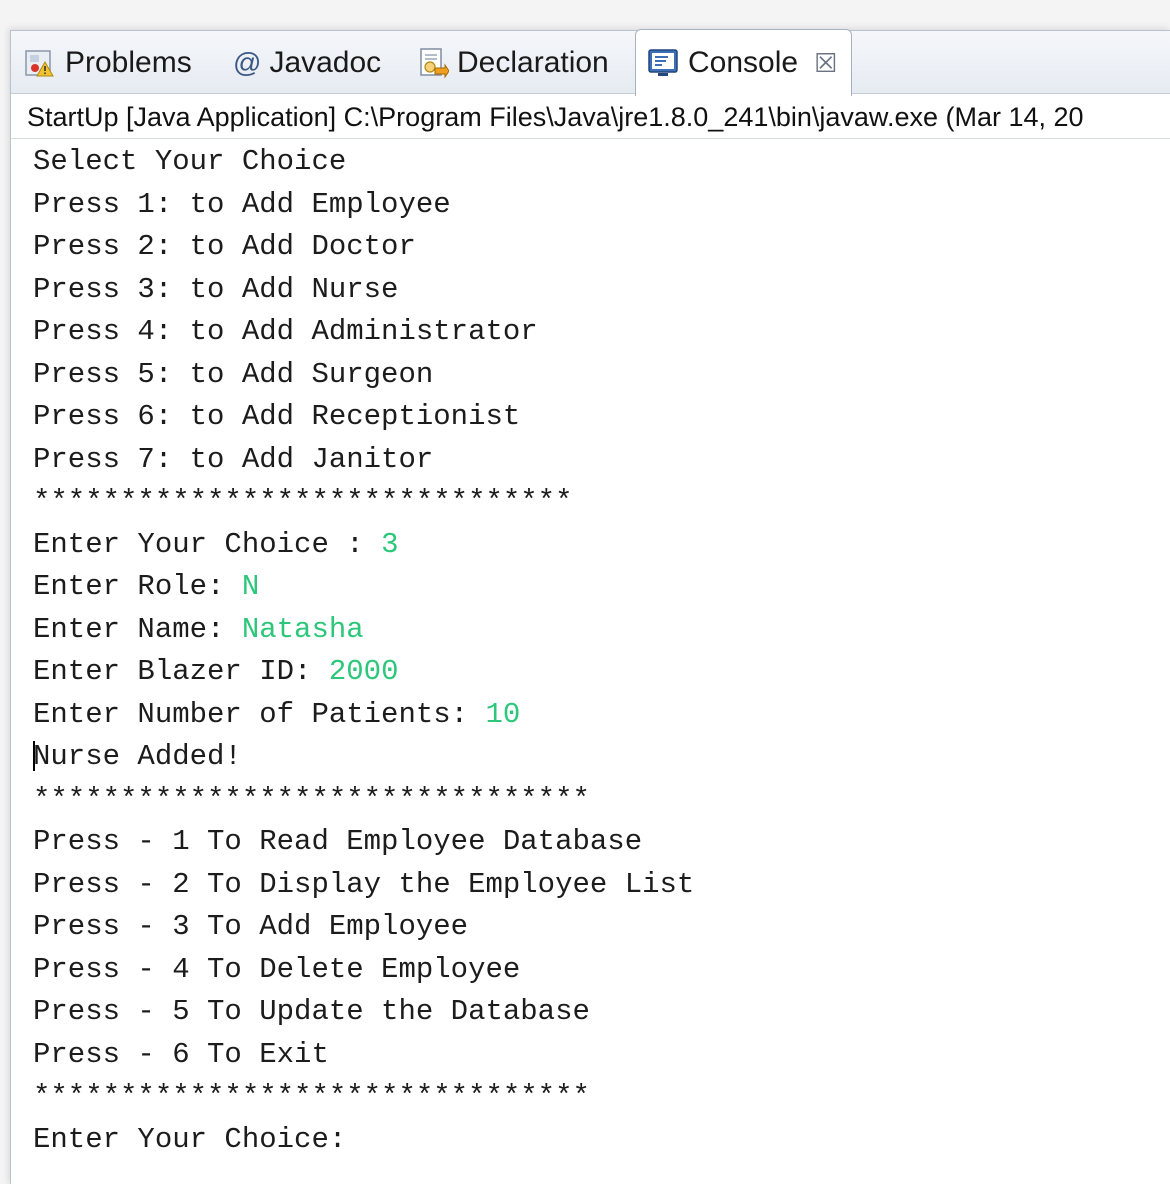  I want to click on console-line: Press 6: to Add Receptionist, so click(277, 416).